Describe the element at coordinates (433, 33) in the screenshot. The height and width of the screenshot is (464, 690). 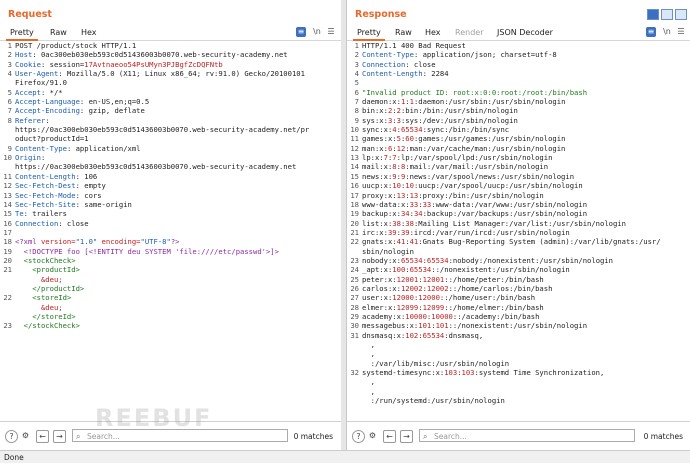
I see `response-tab-hex: Hex` at that location.